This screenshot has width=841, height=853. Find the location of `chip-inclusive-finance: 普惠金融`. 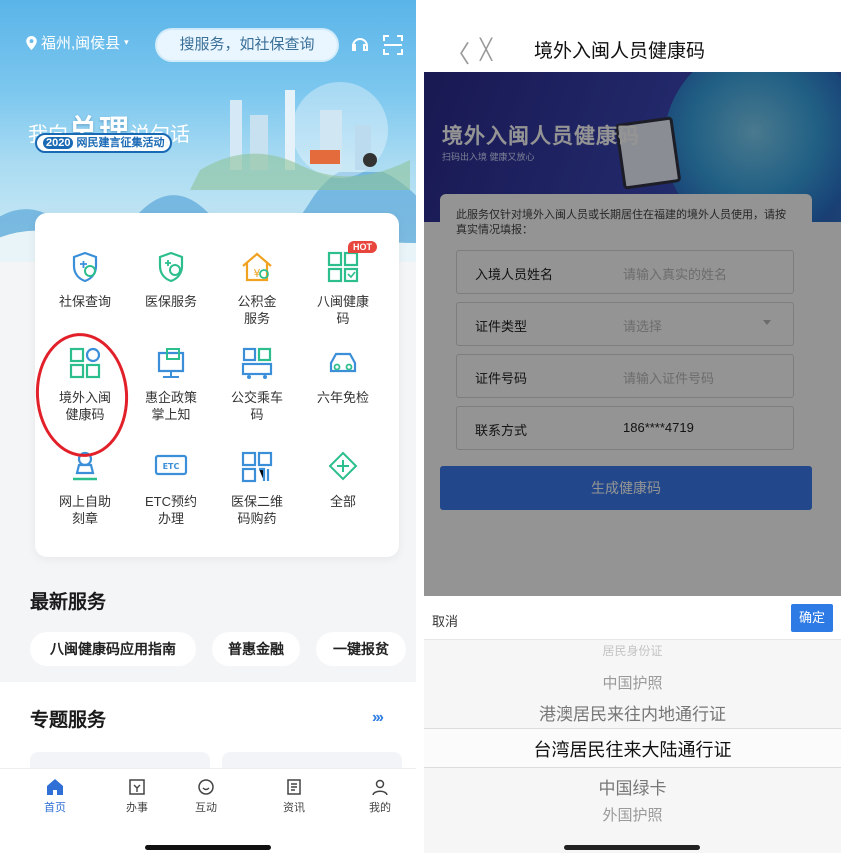

chip-inclusive-finance: 普惠金融 is located at coordinates (256, 649).